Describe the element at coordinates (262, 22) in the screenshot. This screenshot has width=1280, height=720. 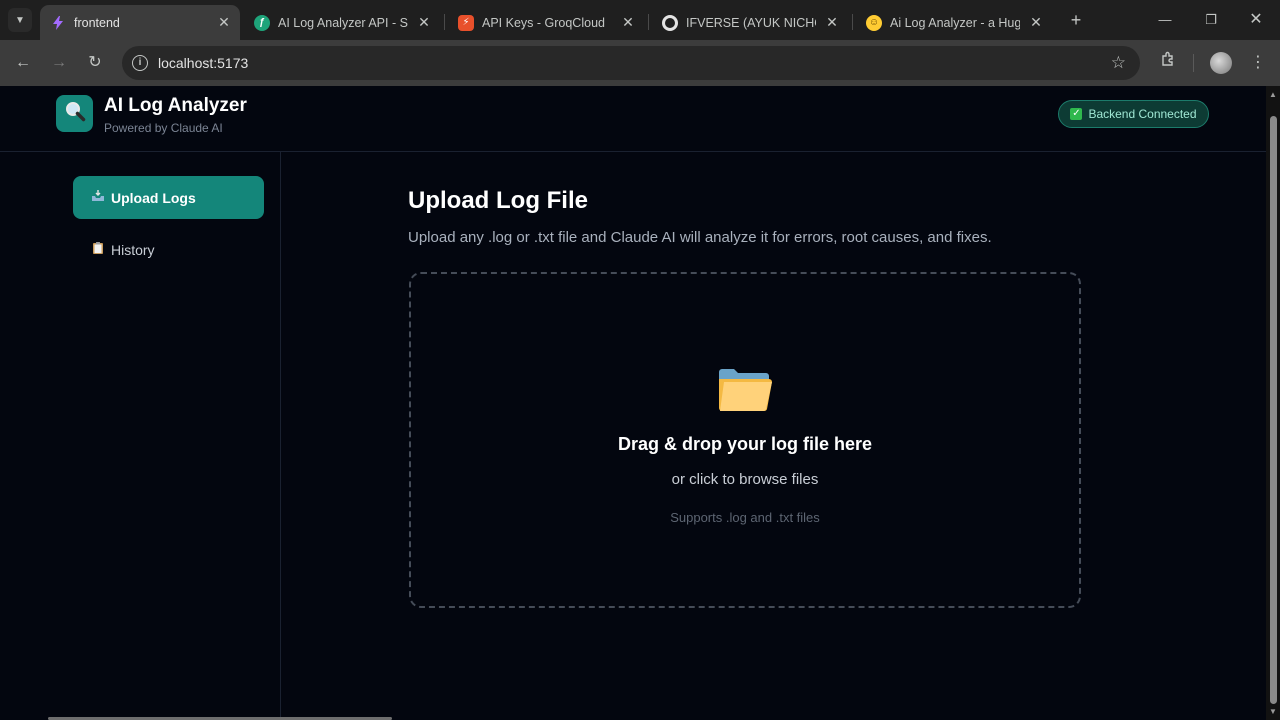
I see `swagger-icon: ƒ` at that location.